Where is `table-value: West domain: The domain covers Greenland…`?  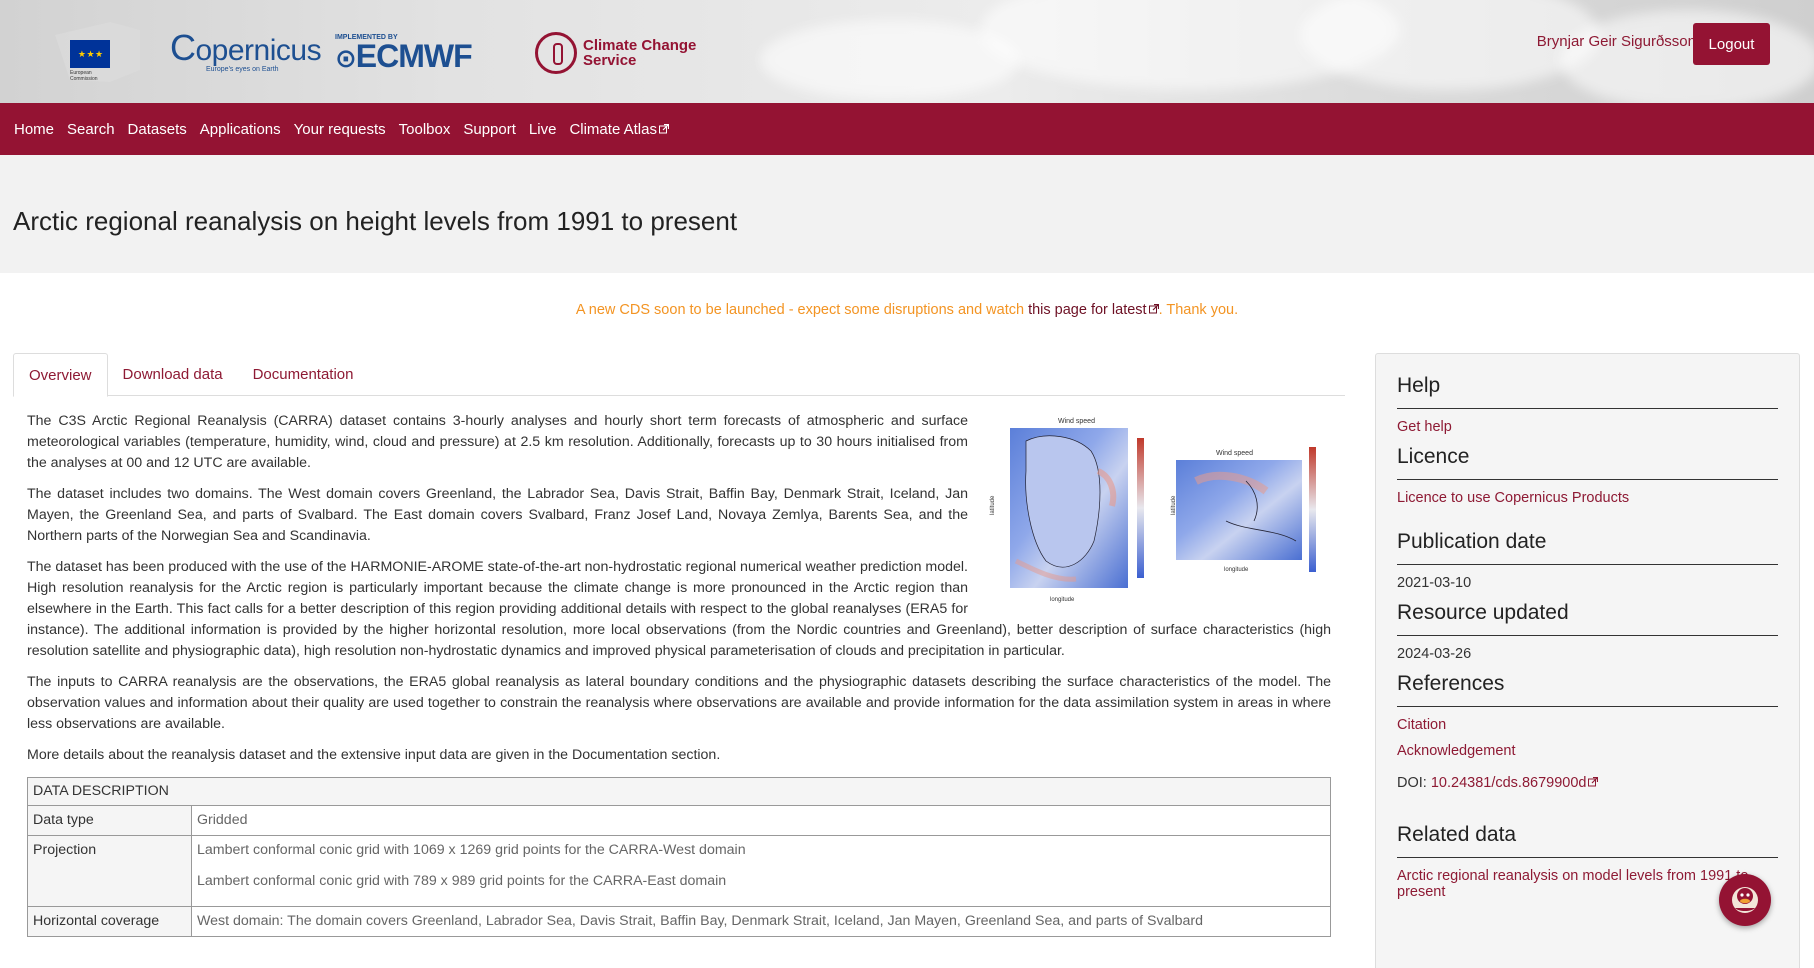
table-value: West domain: The domain covers Greenland… is located at coordinates (761, 921).